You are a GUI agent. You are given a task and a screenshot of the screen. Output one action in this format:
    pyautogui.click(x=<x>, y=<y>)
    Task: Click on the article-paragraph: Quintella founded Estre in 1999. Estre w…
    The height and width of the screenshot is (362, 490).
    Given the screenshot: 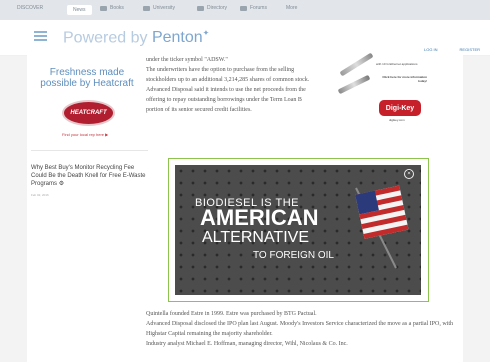 What is the action you would take?
    pyautogui.click(x=231, y=314)
    